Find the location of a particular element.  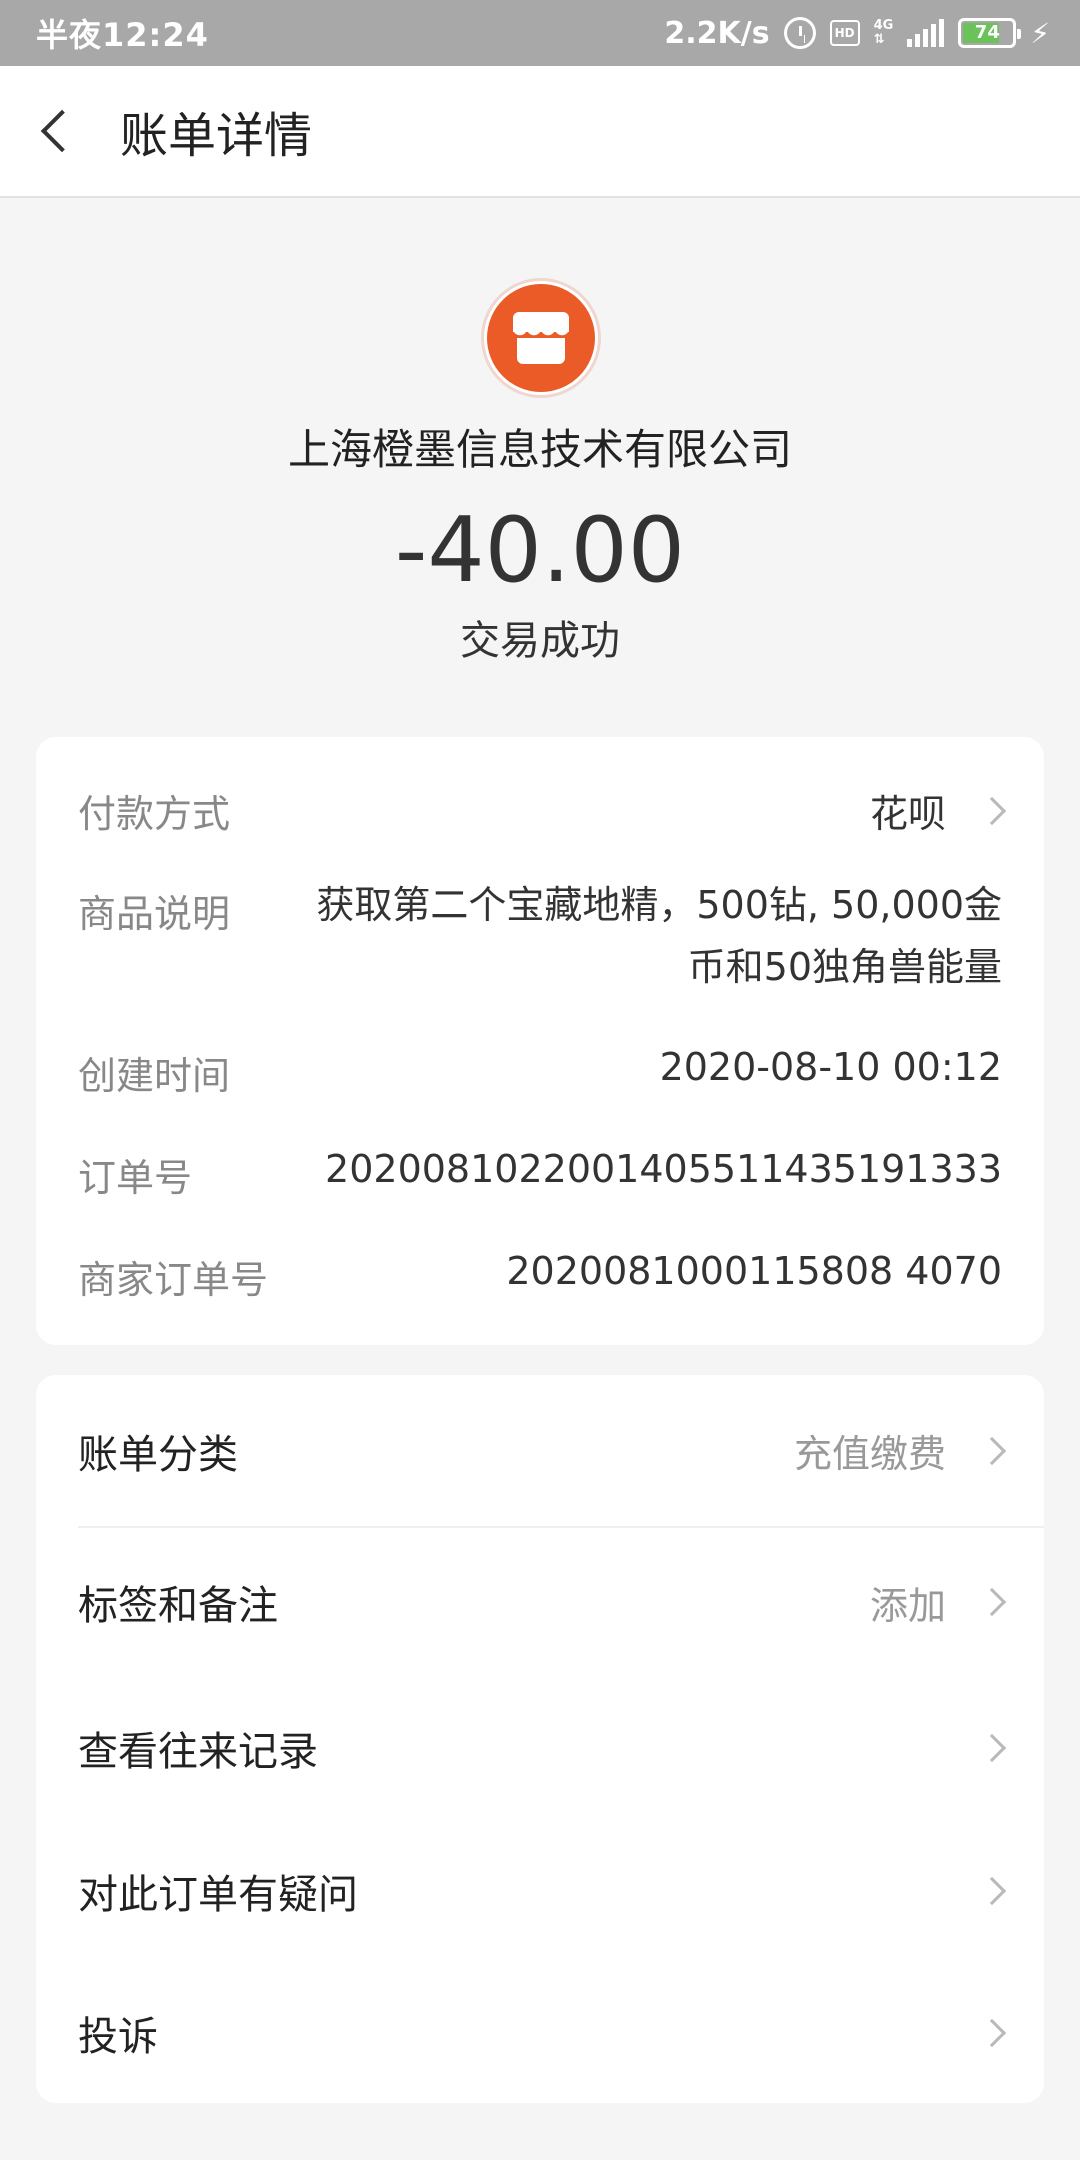

signal-icon is located at coordinates (926, 33).